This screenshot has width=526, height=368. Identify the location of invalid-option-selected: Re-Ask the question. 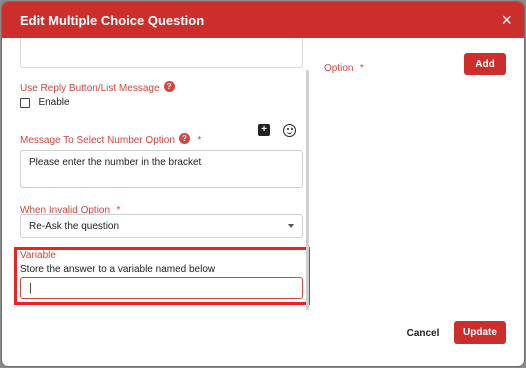
(74, 226).